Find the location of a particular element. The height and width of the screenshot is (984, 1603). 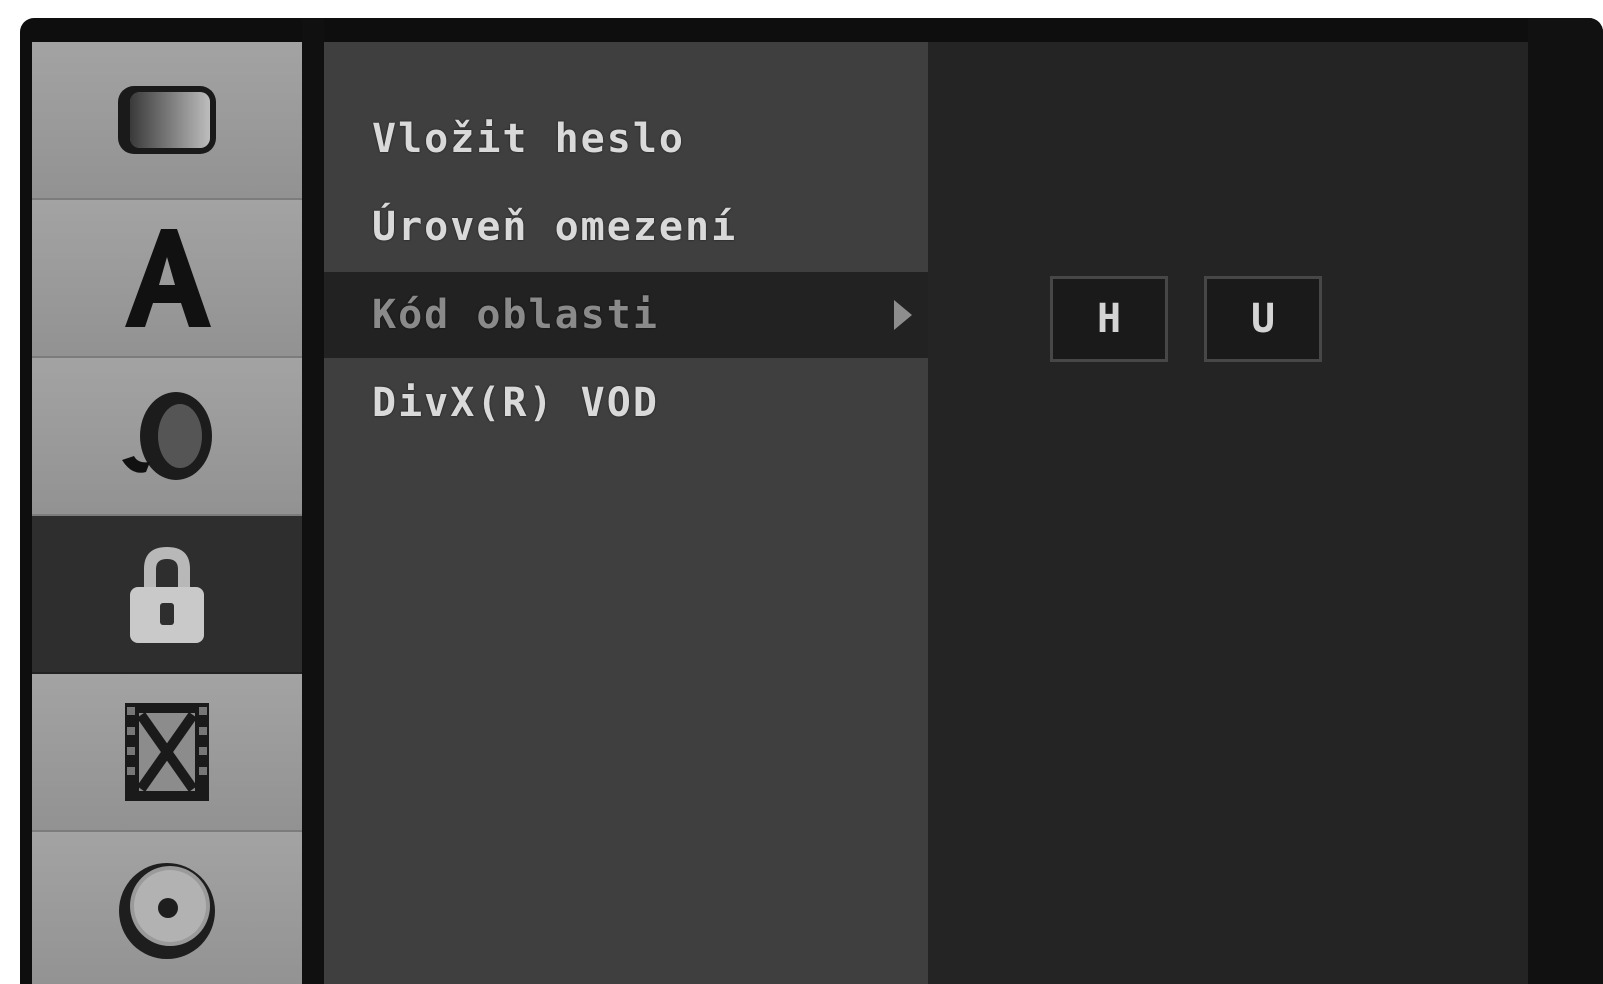

menu-item-label: Kód oblasti is located at coordinates (515, 315).